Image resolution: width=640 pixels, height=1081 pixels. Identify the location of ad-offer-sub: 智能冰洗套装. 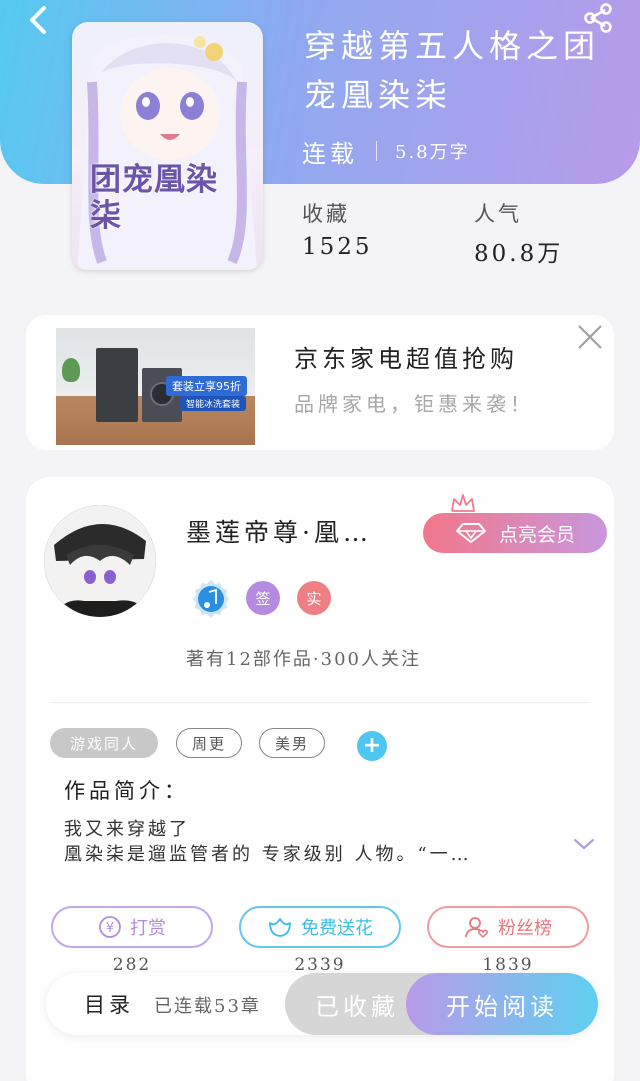
(213, 403).